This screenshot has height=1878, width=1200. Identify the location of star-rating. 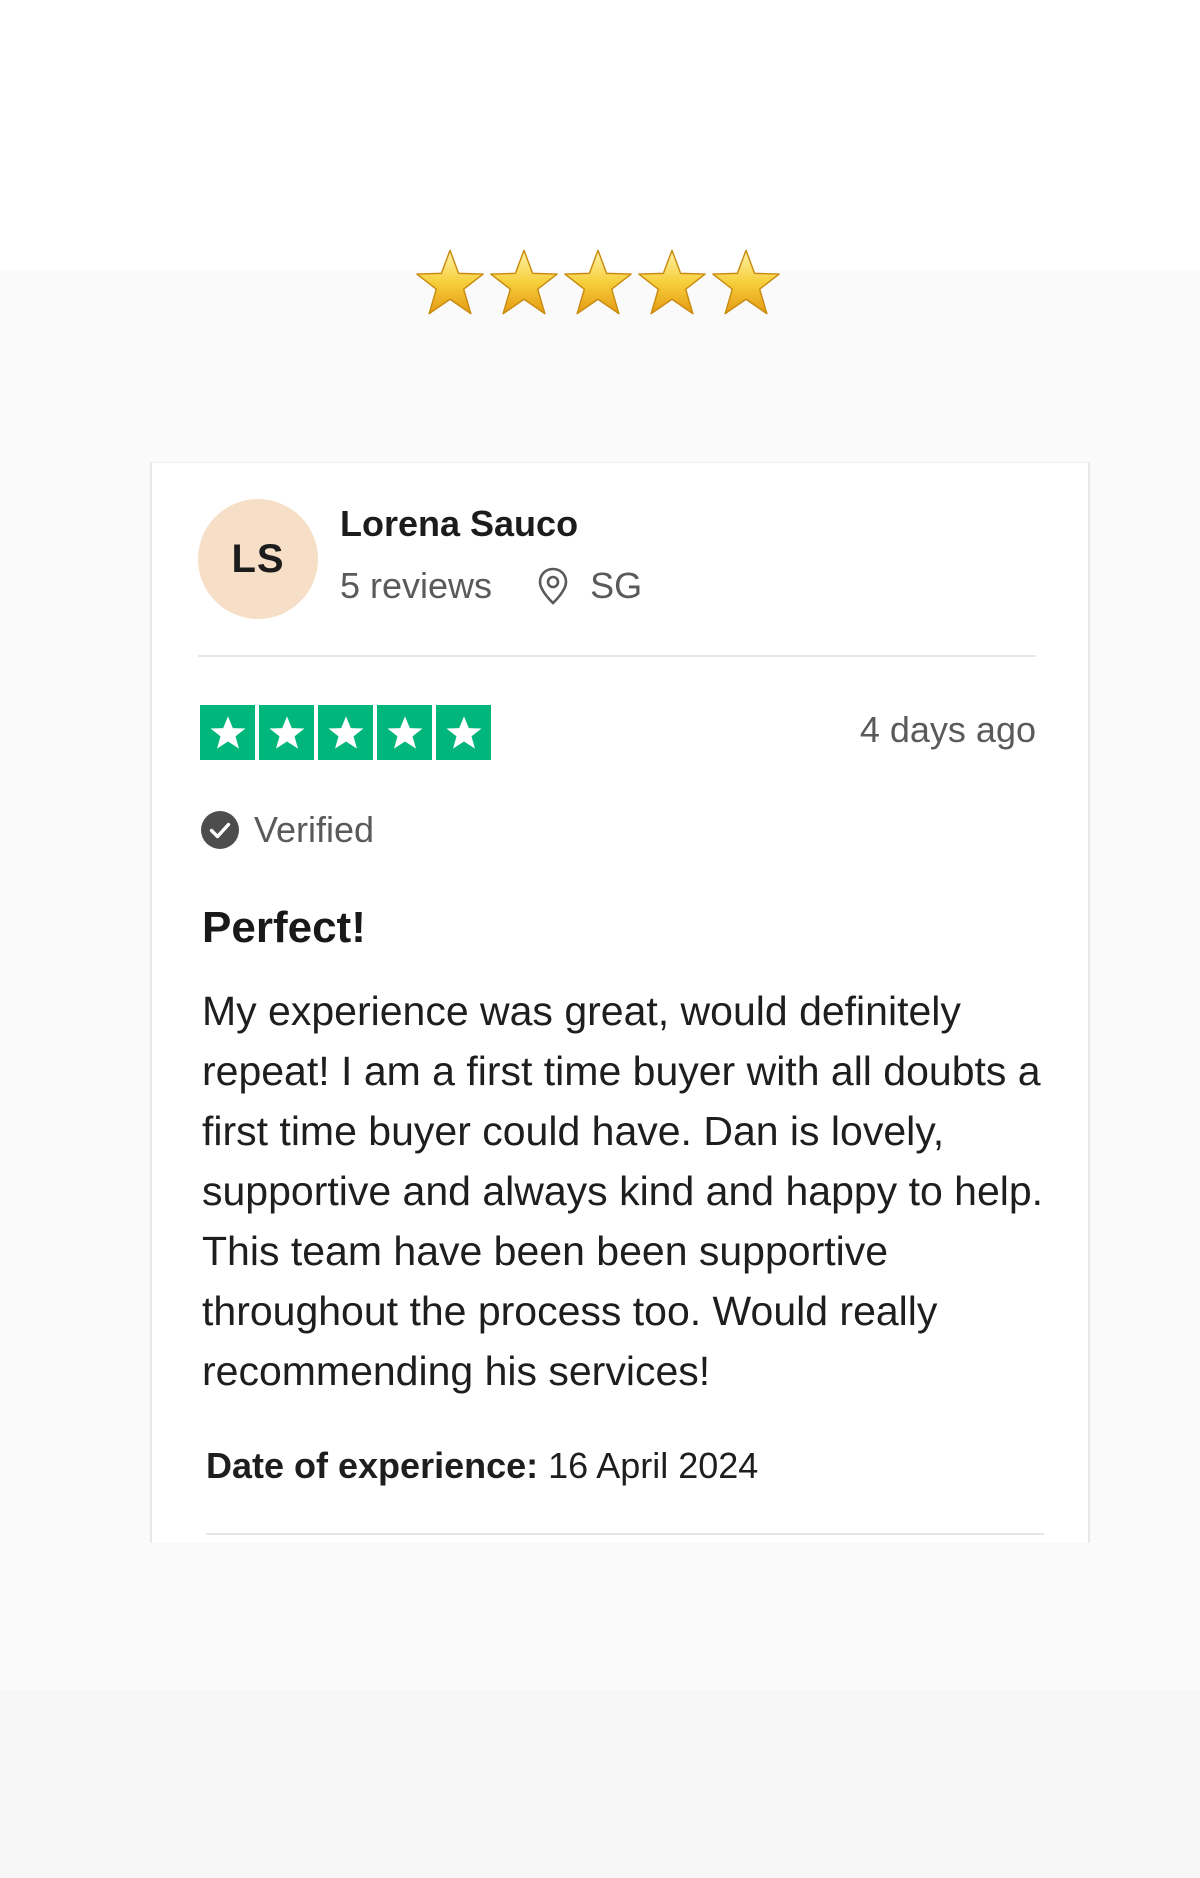
(345, 732).